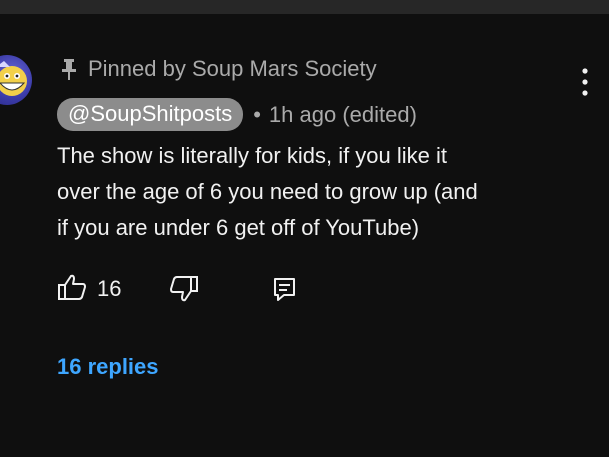 This screenshot has height=457, width=609. I want to click on author-handle: @SoupShitposts, so click(150, 114).